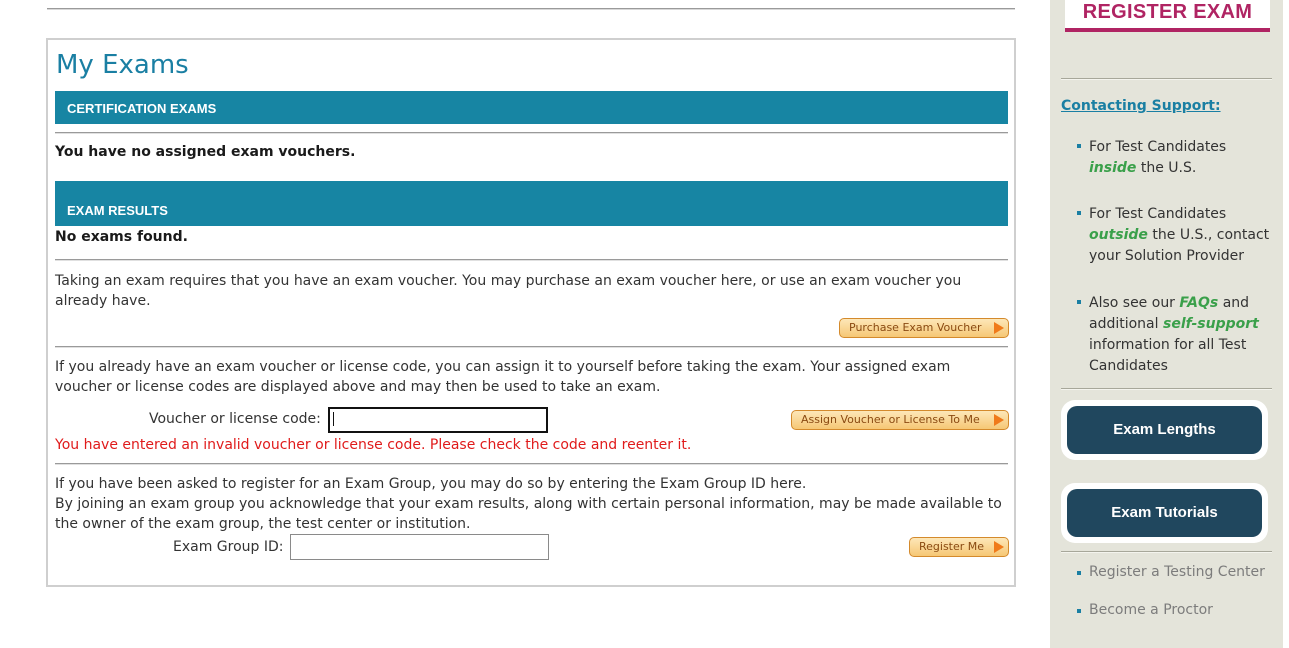 The width and height of the screenshot is (1289, 648). I want to click on exam-tutorials-button: Exam Tutorials, so click(1164, 513).